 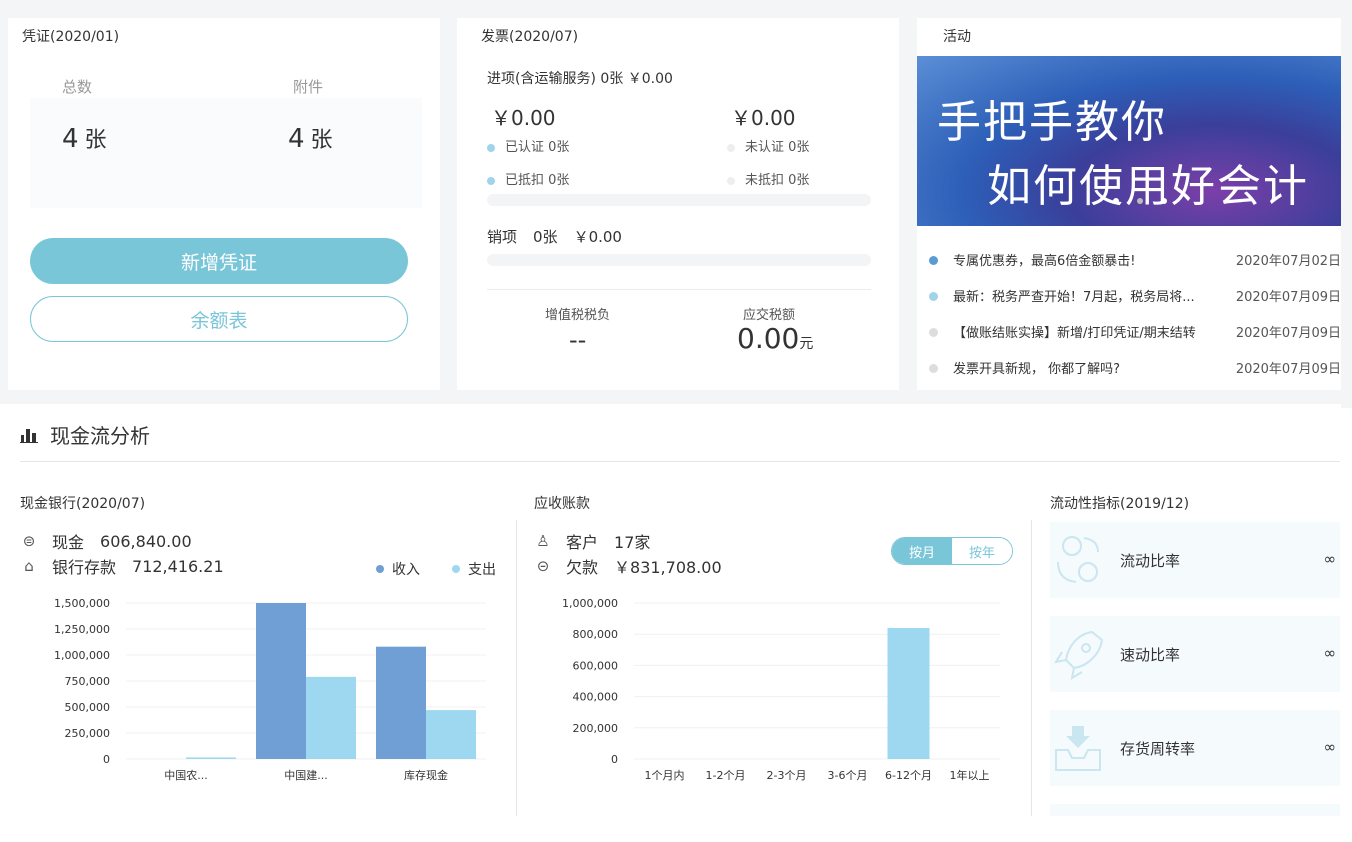 I want to click on rocket-icon, so click(x=1078, y=655).